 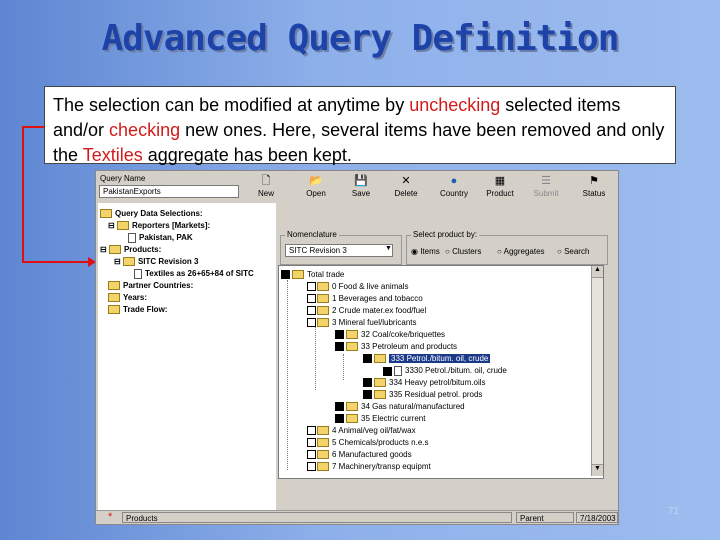 What do you see at coordinates (339, 250) in the screenshot?
I see `nomenclature-select: SITC Revision 3` at bounding box center [339, 250].